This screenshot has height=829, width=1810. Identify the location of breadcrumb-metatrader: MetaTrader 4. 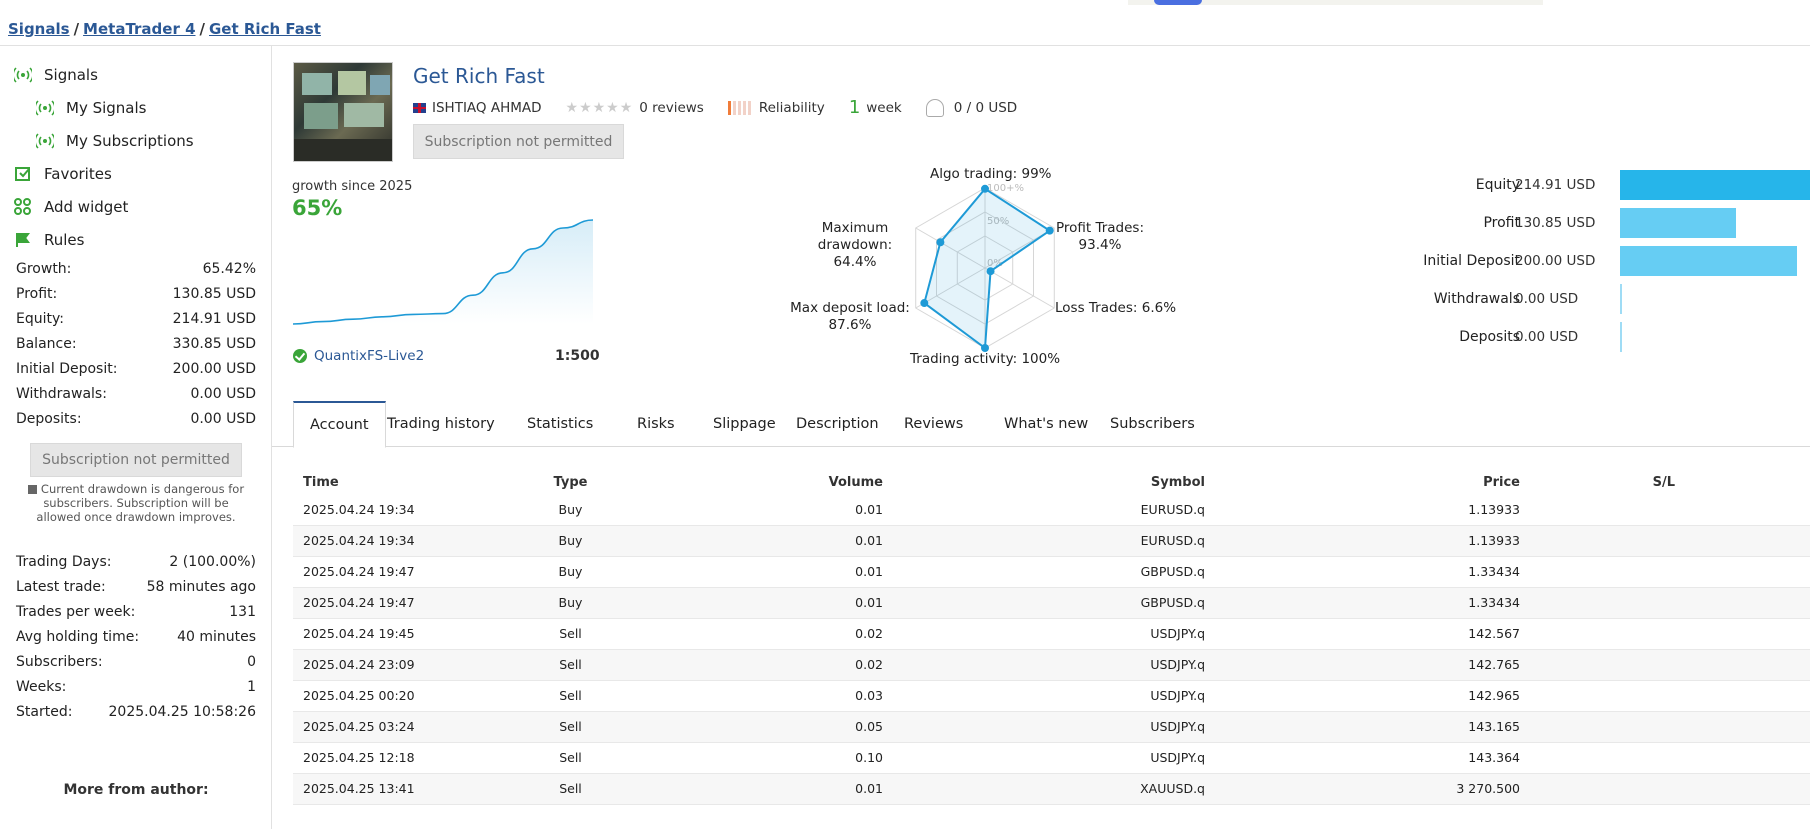
(139, 29).